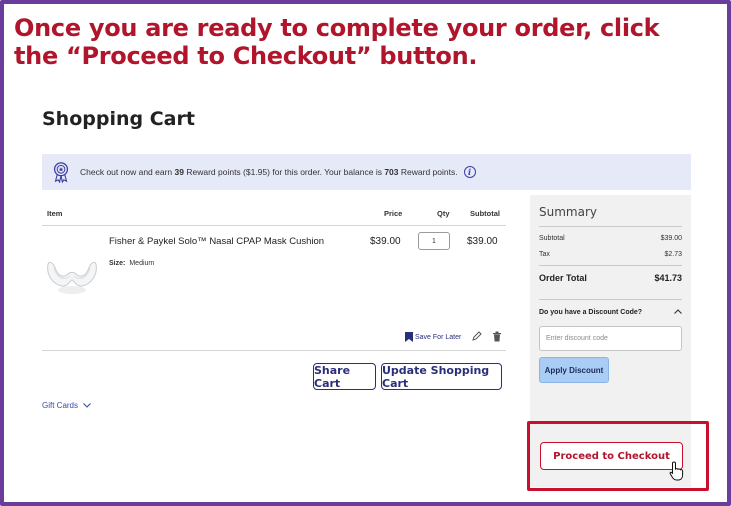 The height and width of the screenshot is (506, 731). I want to click on page-title: Shopping Cart, so click(118, 119).